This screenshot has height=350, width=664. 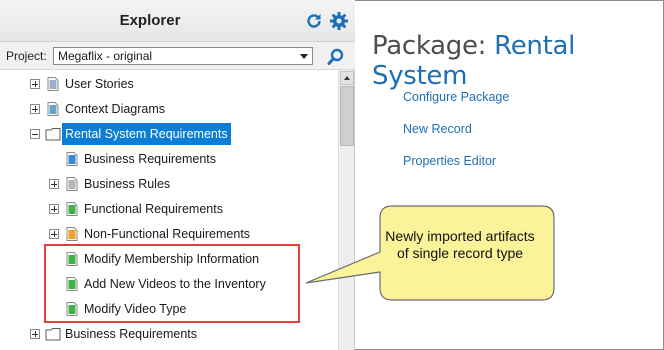 What do you see at coordinates (172, 283) in the screenshot?
I see `imported-artifacts-highlight` at bounding box center [172, 283].